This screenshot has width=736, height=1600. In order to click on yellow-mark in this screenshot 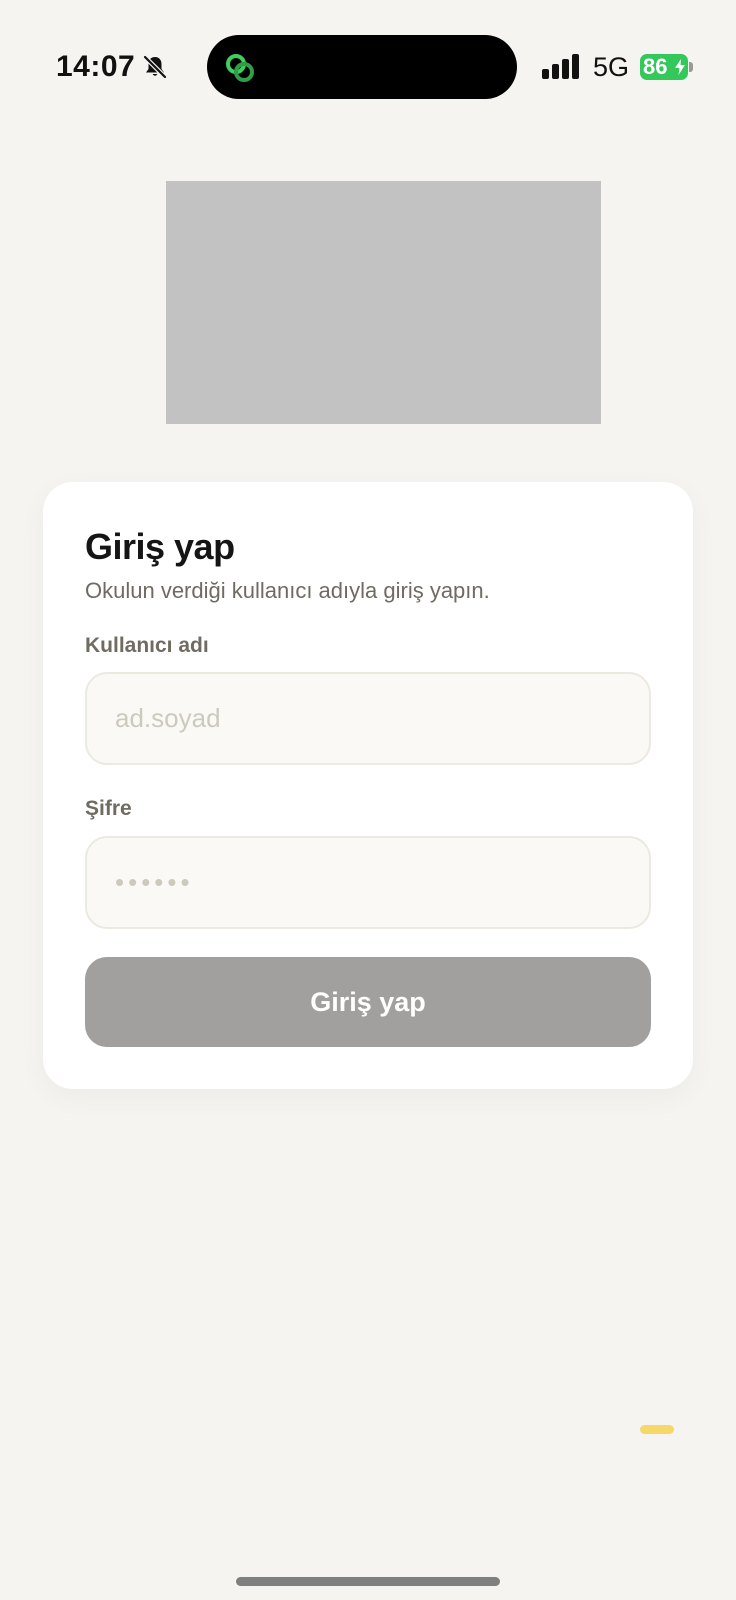, I will do `click(657, 1429)`.